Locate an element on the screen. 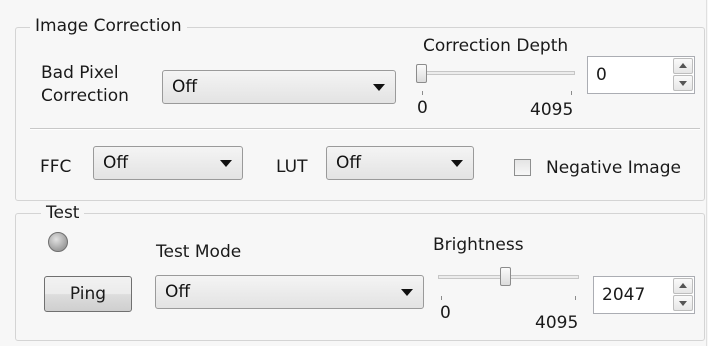 The image size is (708, 346). negative-image-checkbox is located at coordinates (522, 167).